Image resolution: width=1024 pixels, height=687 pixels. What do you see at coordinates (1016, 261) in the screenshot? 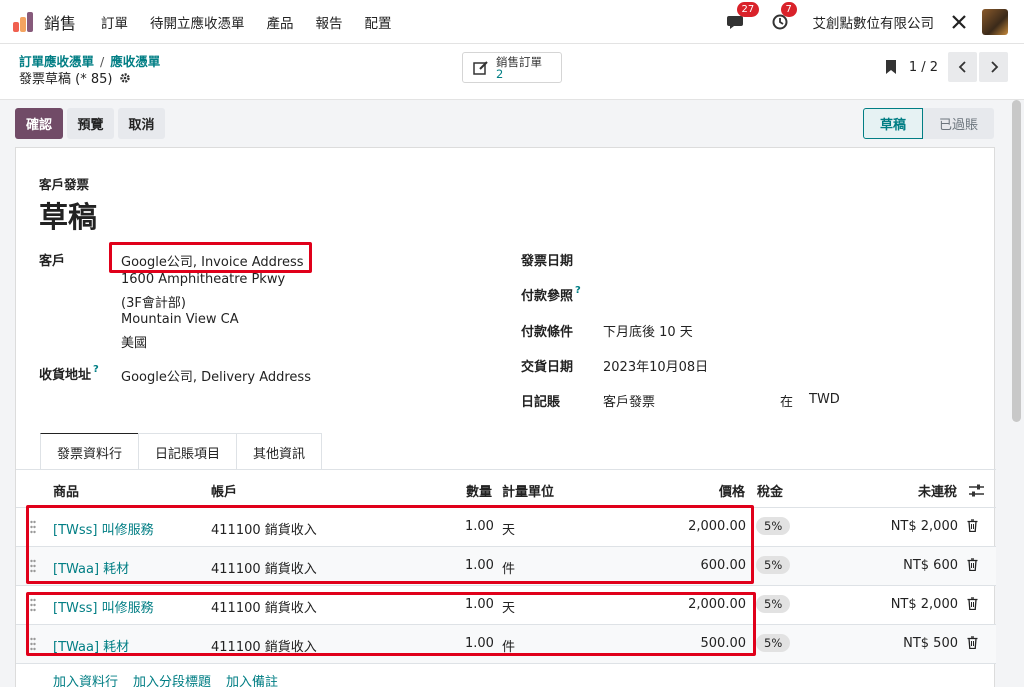
I see `page-scrollbar` at bounding box center [1016, 261].